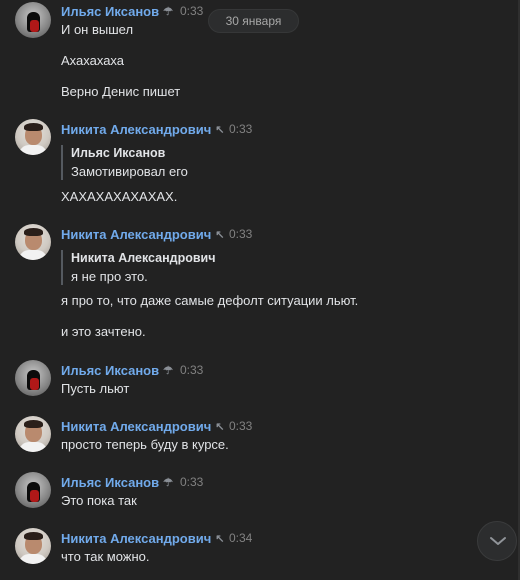 The height and width of the screenshot is (580, 520). What do you see at coordinates (103, 331) in the screenshot?
I see `message-text: и это зачтено.` at bounding box center [103, 331].